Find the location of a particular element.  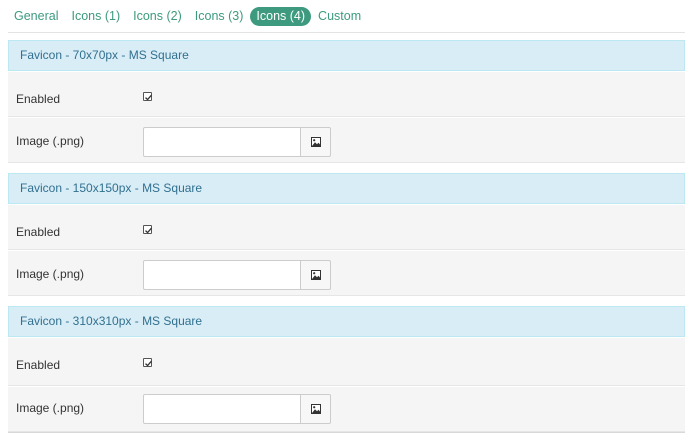

image-row-70x70: Image (.png) is located at coordinates (346, 140).